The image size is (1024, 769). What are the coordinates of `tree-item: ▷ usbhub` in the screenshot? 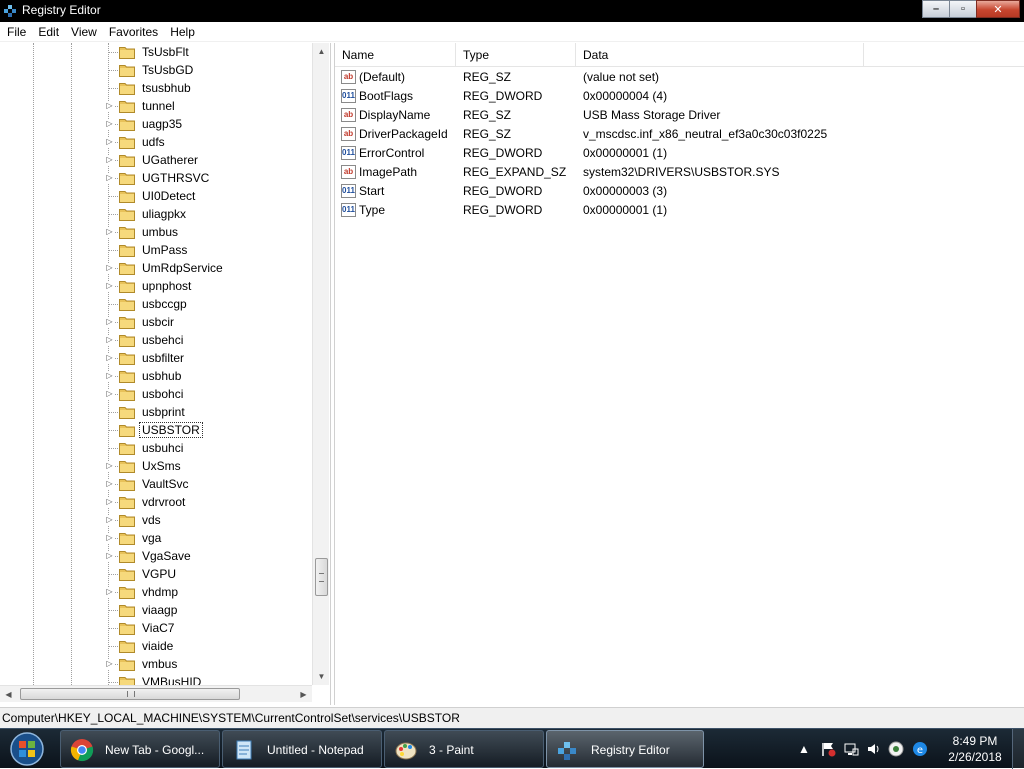 It's located at (156, 376).